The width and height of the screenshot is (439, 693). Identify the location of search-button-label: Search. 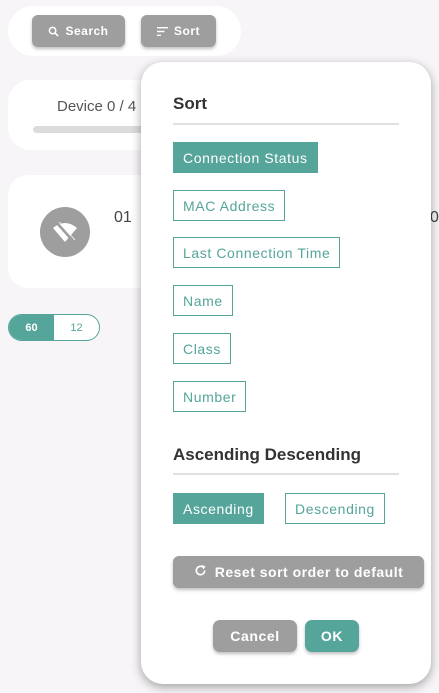
(87, 31).